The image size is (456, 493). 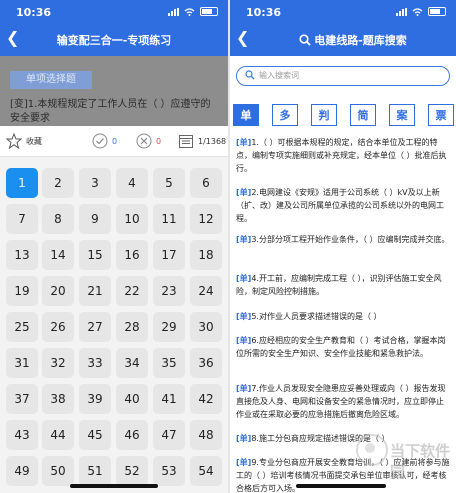 I want to click on question-number-cell: 44, so click(x=58, y=435).